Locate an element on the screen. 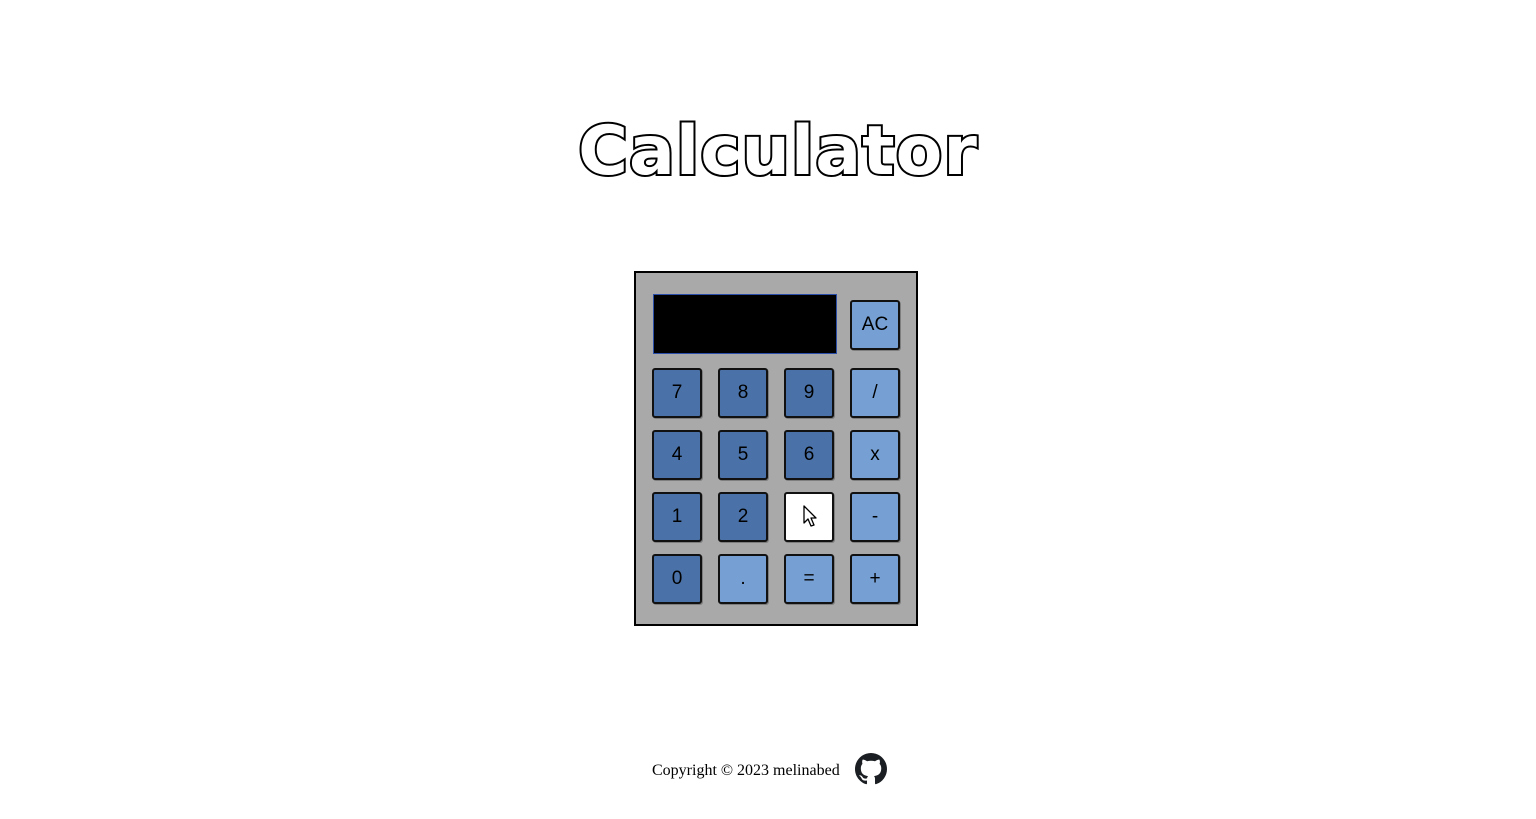 This screenshot has height=819, width=1536. digit-3-button is located at coordinates (809, 517).